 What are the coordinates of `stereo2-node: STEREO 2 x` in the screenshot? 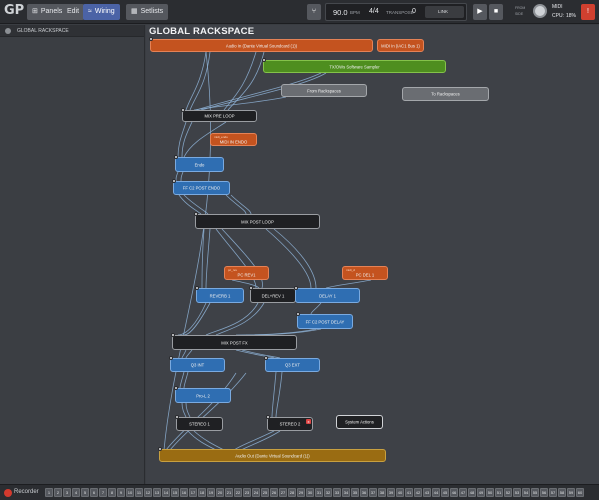 It's located at (290, 424).